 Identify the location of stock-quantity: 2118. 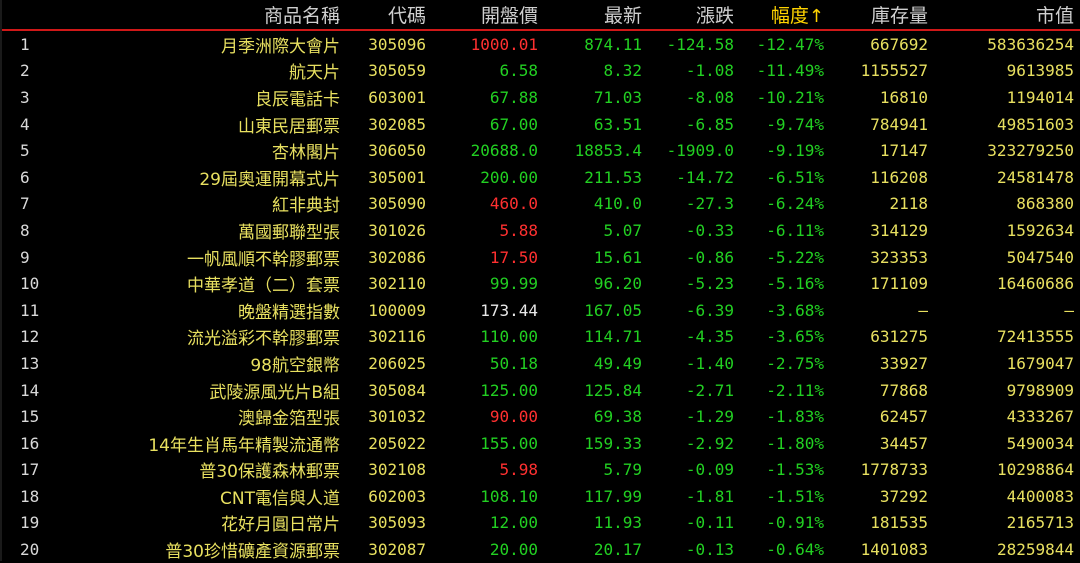
(908, 204).